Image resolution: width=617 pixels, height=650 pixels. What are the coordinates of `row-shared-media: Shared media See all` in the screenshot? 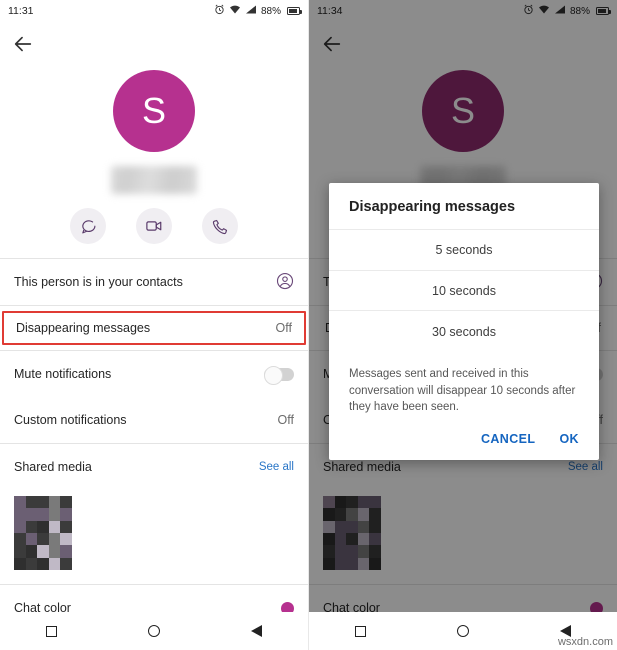 It's located at (154, 467).